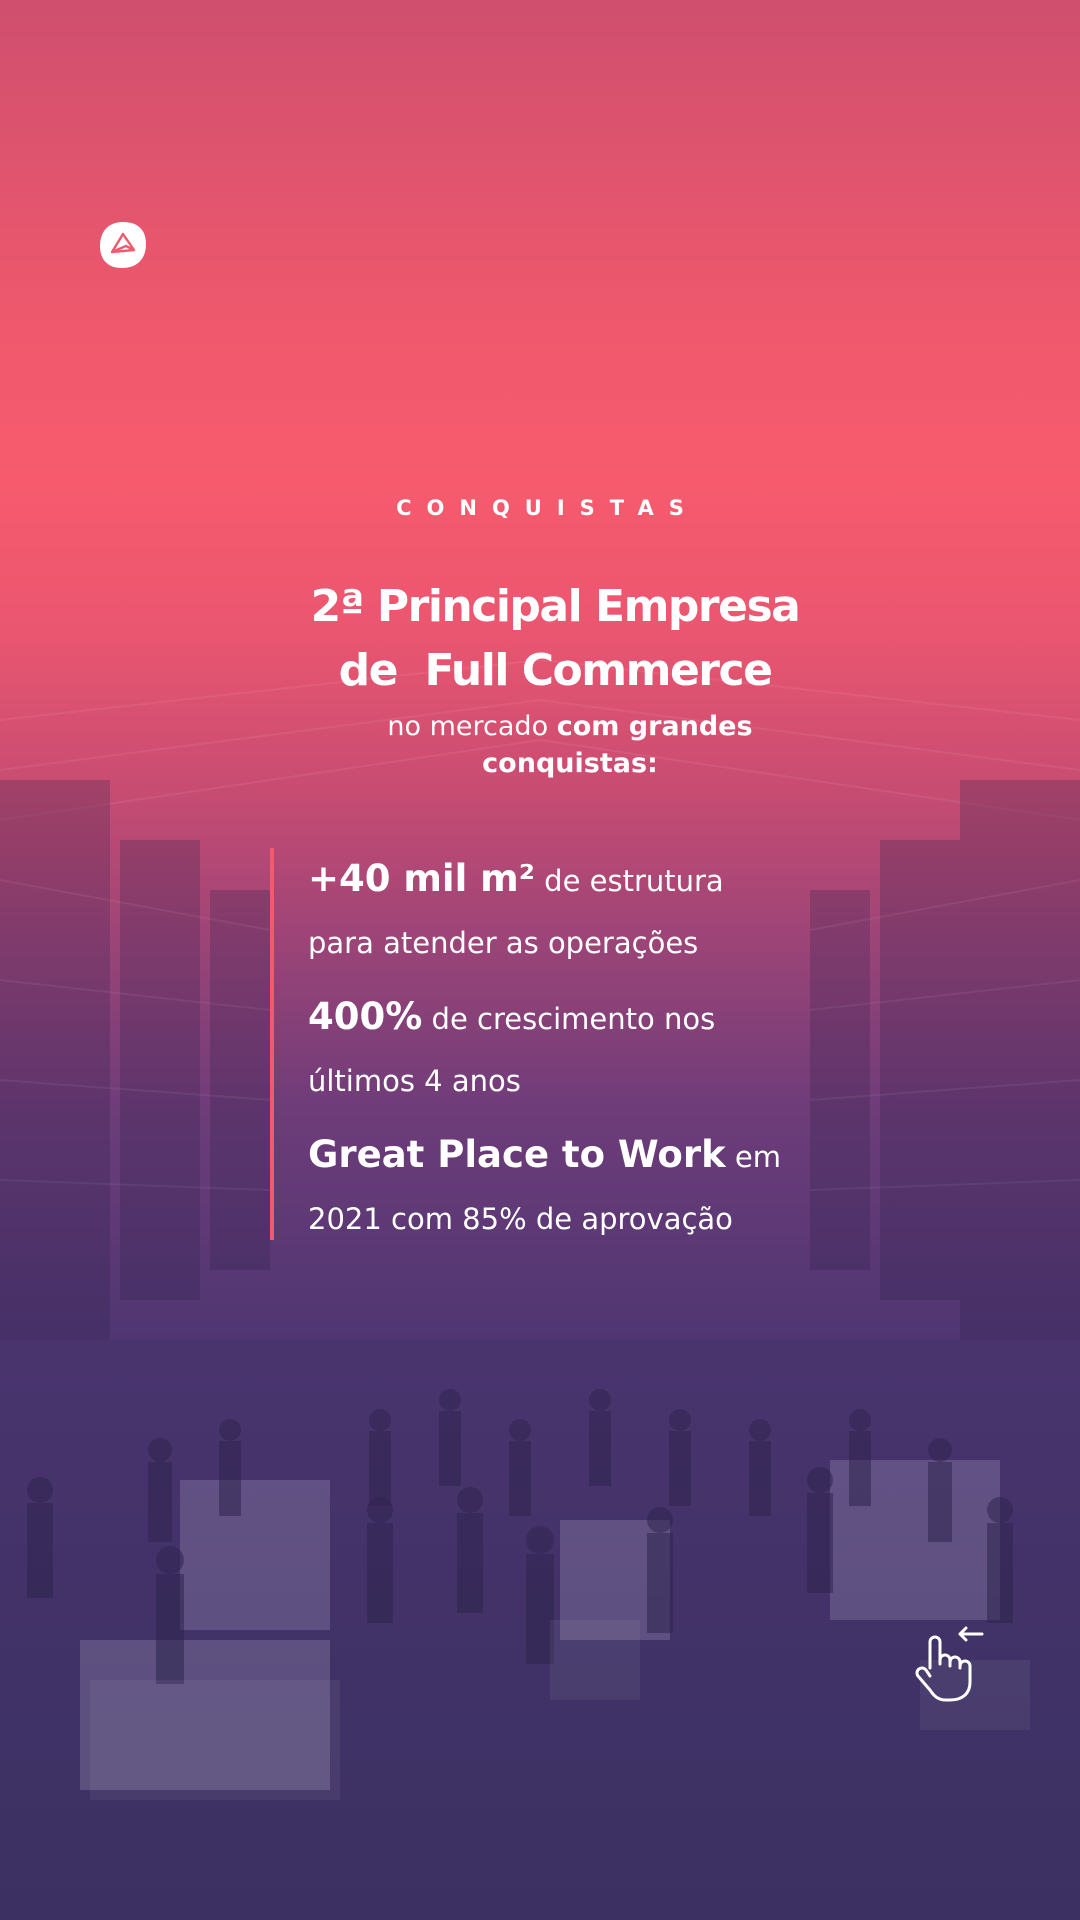 The image size is (1080, 1920). What do you see at coordinates (468, 726) in the screenshot?
I see `subline-part-1: no mercado` at bounding box center [468, 726].